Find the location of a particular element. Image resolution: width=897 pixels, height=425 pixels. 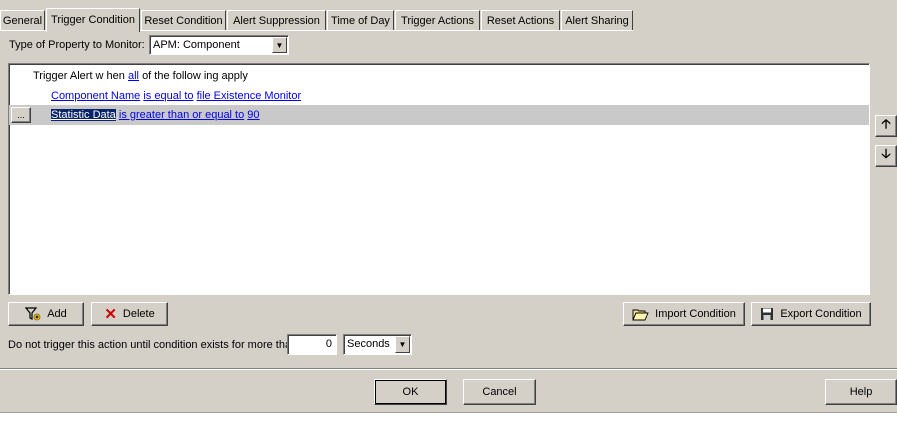

tab-time-of-day: Time of Day is located at coordinates (360, 20).